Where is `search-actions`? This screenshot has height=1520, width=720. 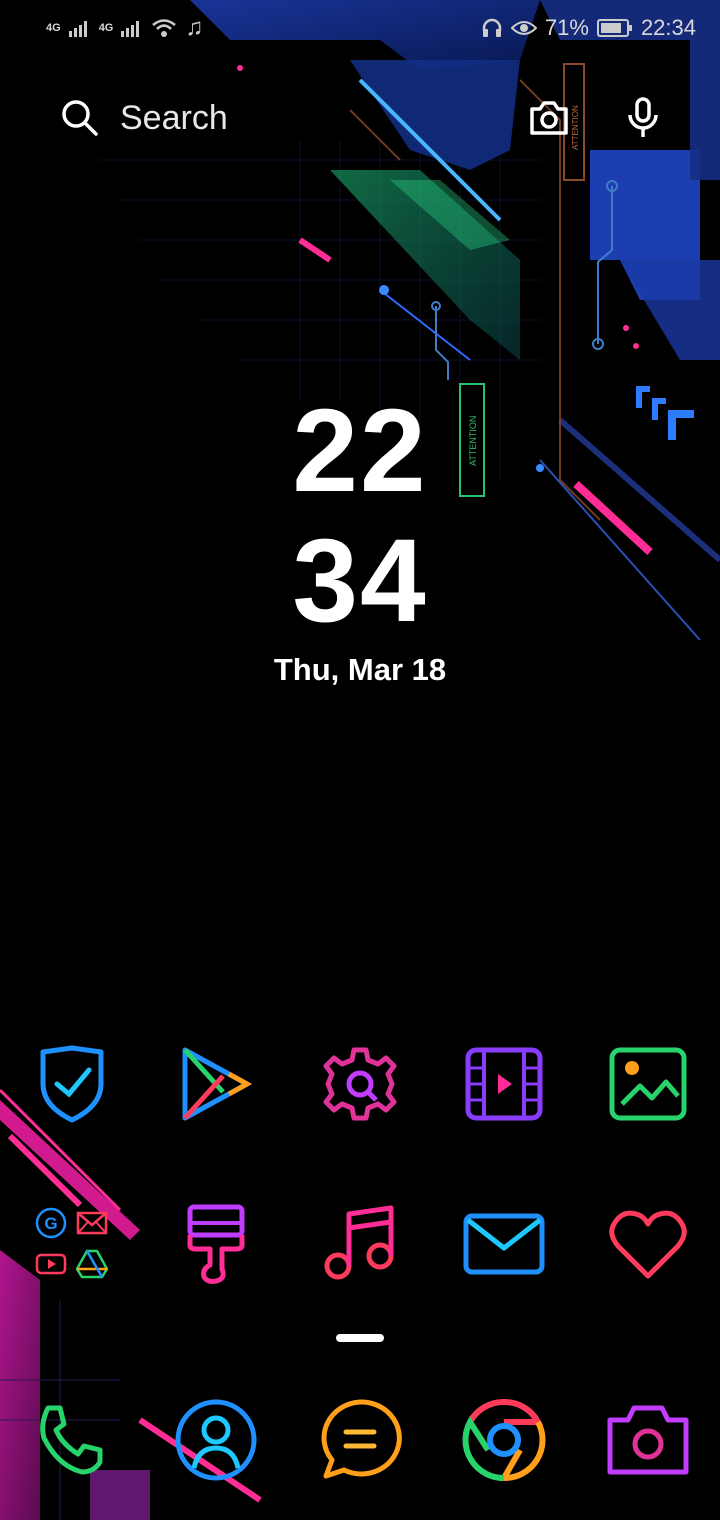
search-actions is located at coordinates (594, 118).